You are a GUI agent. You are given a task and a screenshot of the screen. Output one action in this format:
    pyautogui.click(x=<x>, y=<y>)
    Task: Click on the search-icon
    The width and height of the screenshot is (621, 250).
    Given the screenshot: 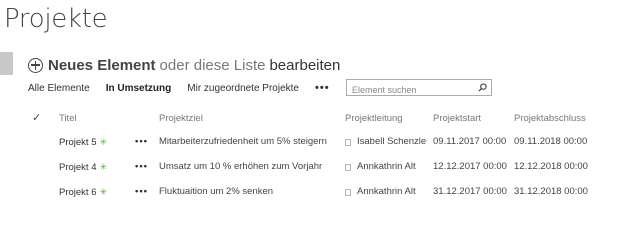 What is the action you would take?
    pyautogui.click(x=482, y=87)
    